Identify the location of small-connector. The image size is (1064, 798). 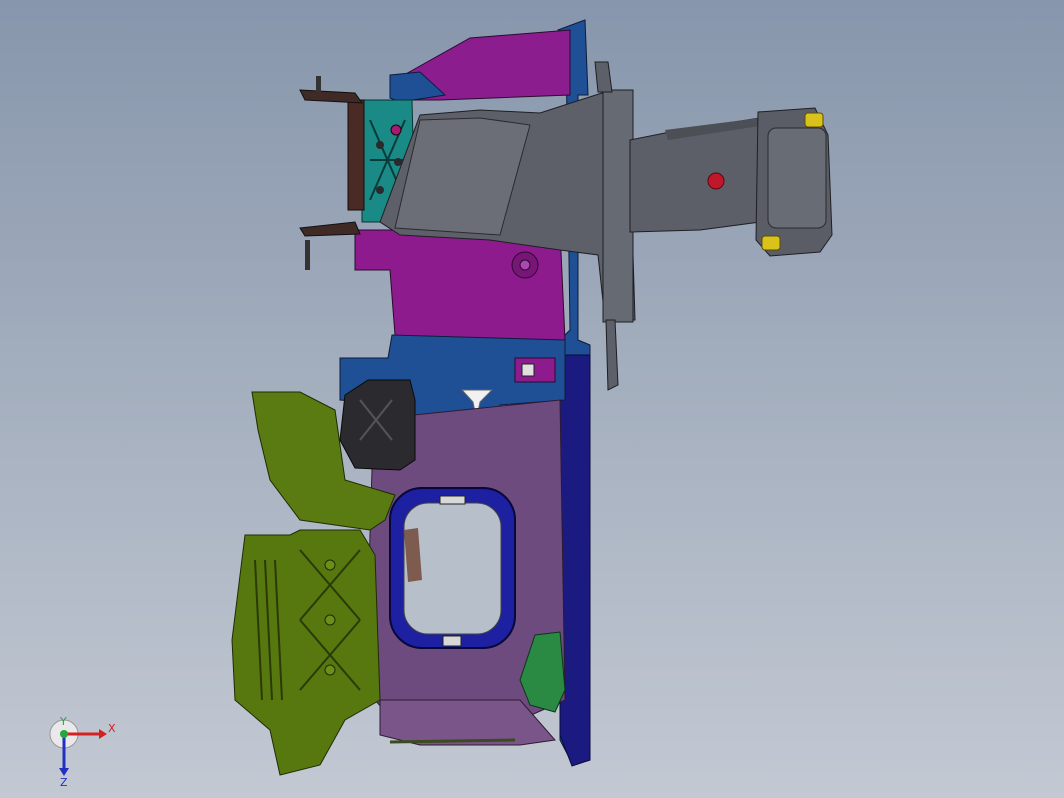
(535, 370).